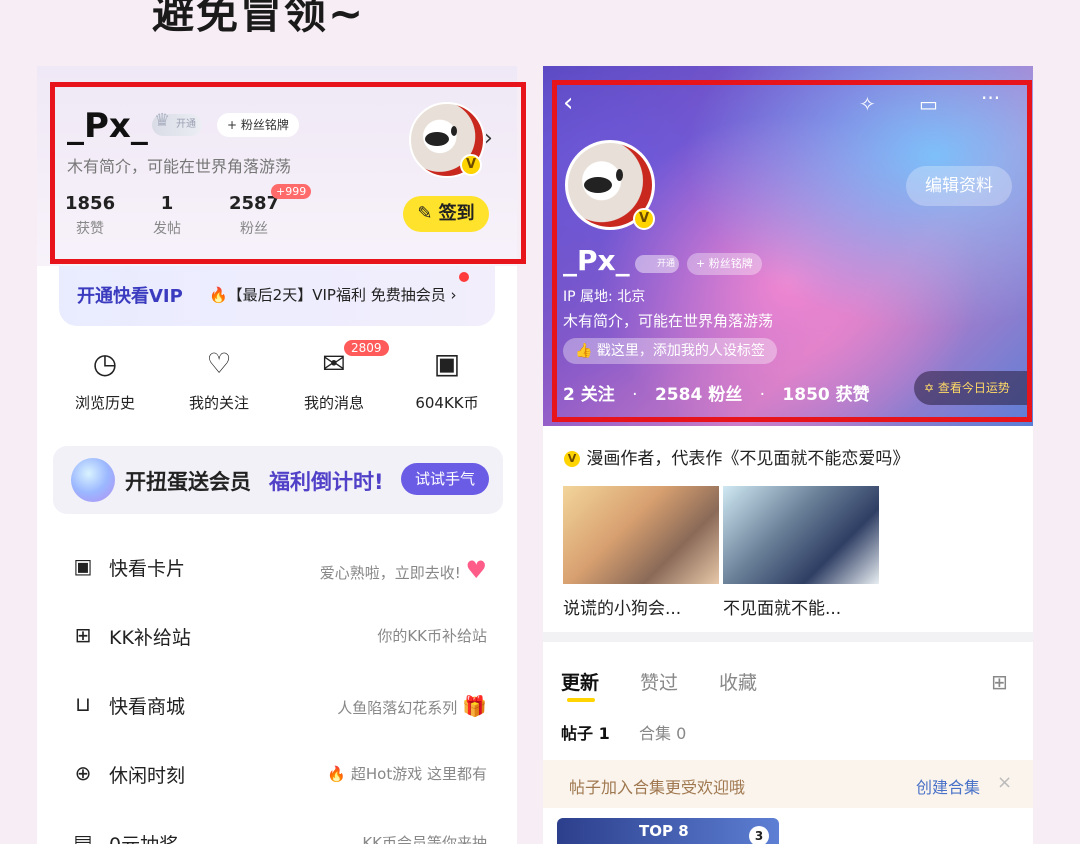  What do you see at coordinates (219, 363) in the screenshot?
I see `heart-plus-icon: ♡` at bounding box center [219, 363].